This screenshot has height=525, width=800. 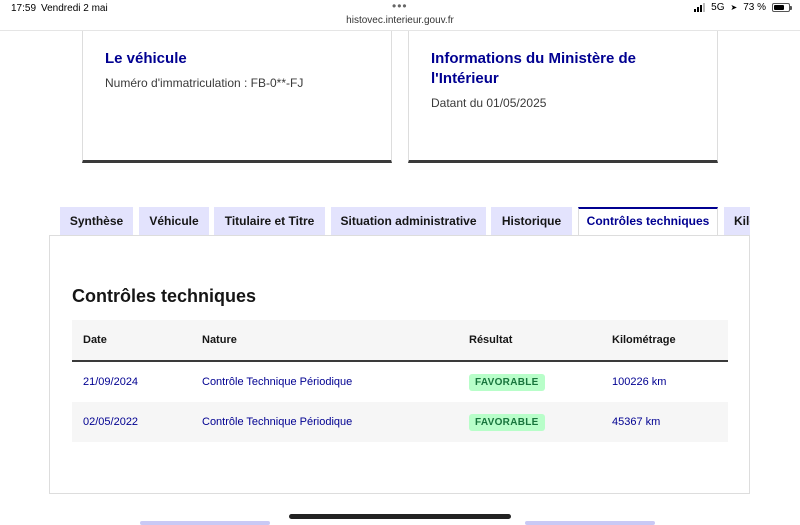 What do you see at coordinates (24, 8) in the screenshot?
I see `status-time: 17:59` at bounding box center [24, 8].